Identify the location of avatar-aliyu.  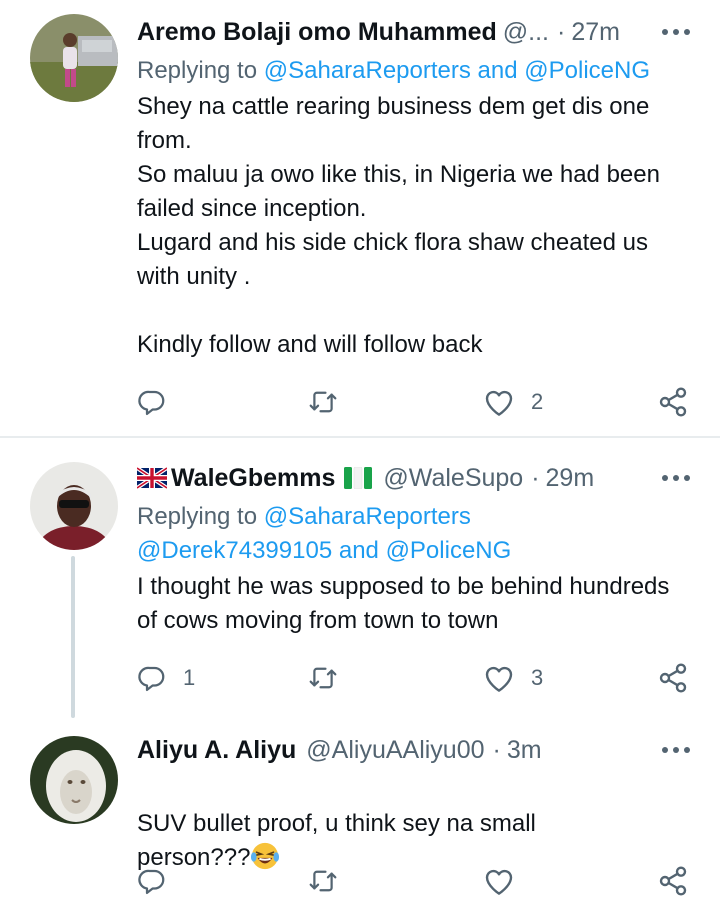
(74, 780).